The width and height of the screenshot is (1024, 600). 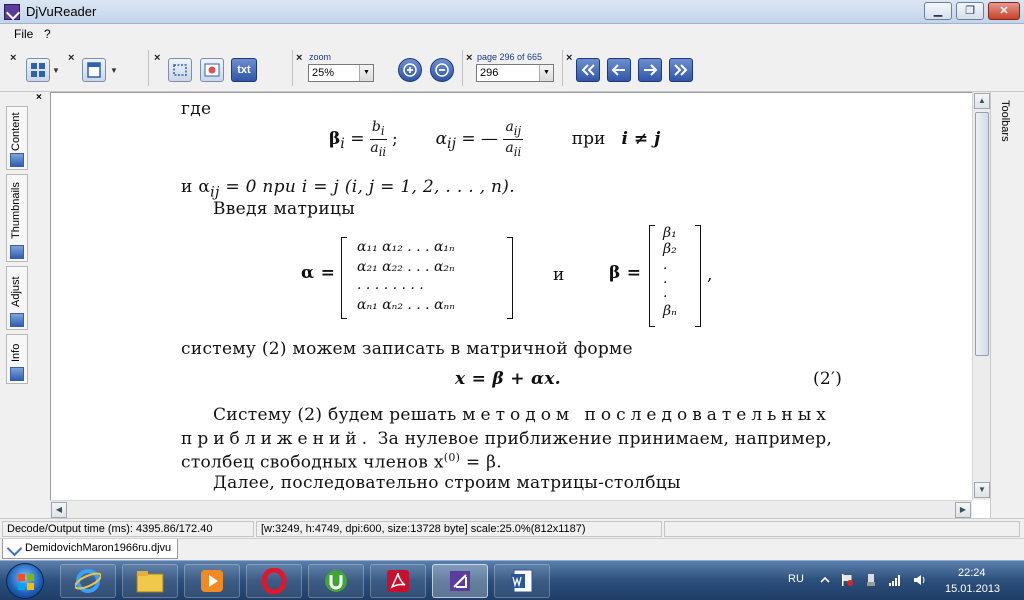 I want to click on page-view-dropdown-arrow-icon: ▼, so click(x=114, y=70).